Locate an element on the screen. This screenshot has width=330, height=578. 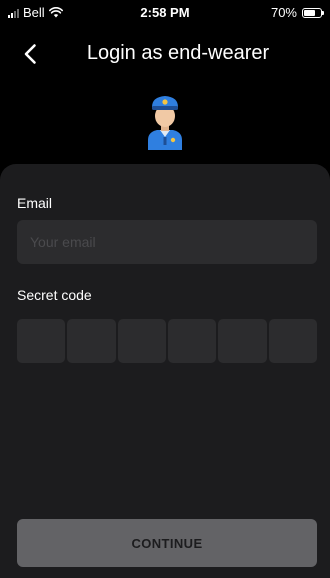
page-title: Login as end-wearer is located at coordinates (178, 53).